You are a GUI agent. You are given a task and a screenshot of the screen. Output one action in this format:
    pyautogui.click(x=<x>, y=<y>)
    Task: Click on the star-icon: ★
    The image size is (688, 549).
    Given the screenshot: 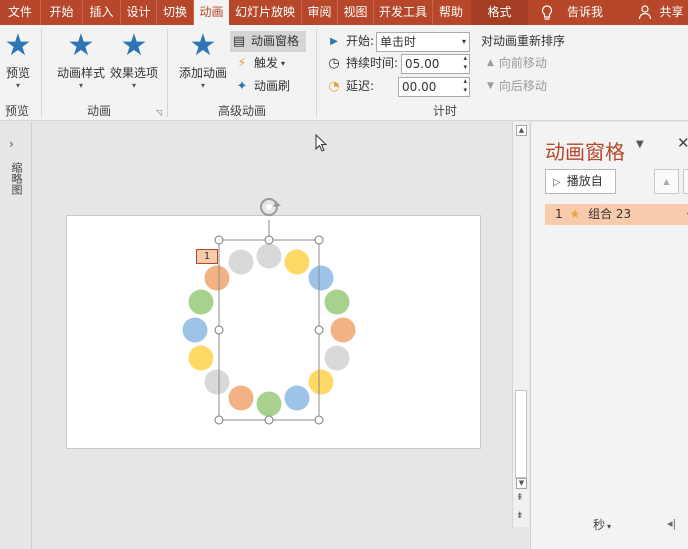 What is the action you would take?
    pyautogui.click(x=575, y=214)
    